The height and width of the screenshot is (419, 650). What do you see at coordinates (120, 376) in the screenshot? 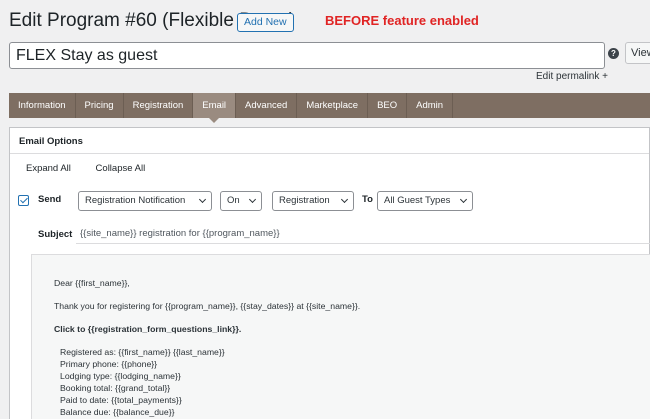
I see `body-field: Lodging type: {{lodging_name}}` at bounding box center [120, 376].